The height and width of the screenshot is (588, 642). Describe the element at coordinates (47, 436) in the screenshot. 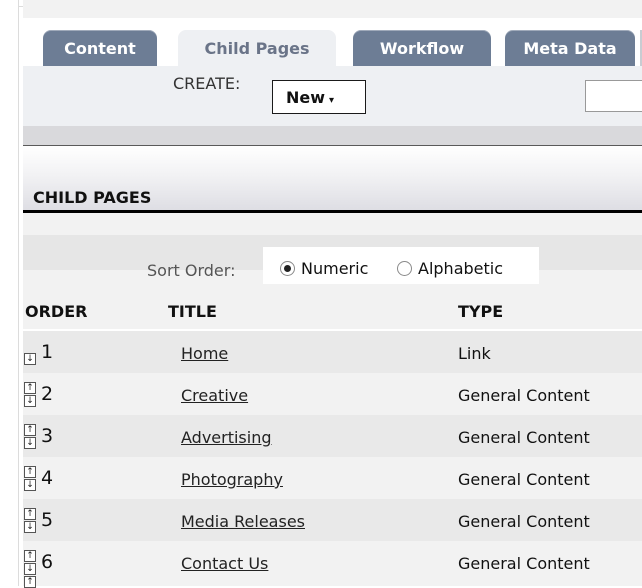

I see `row-order: 3` at that location.